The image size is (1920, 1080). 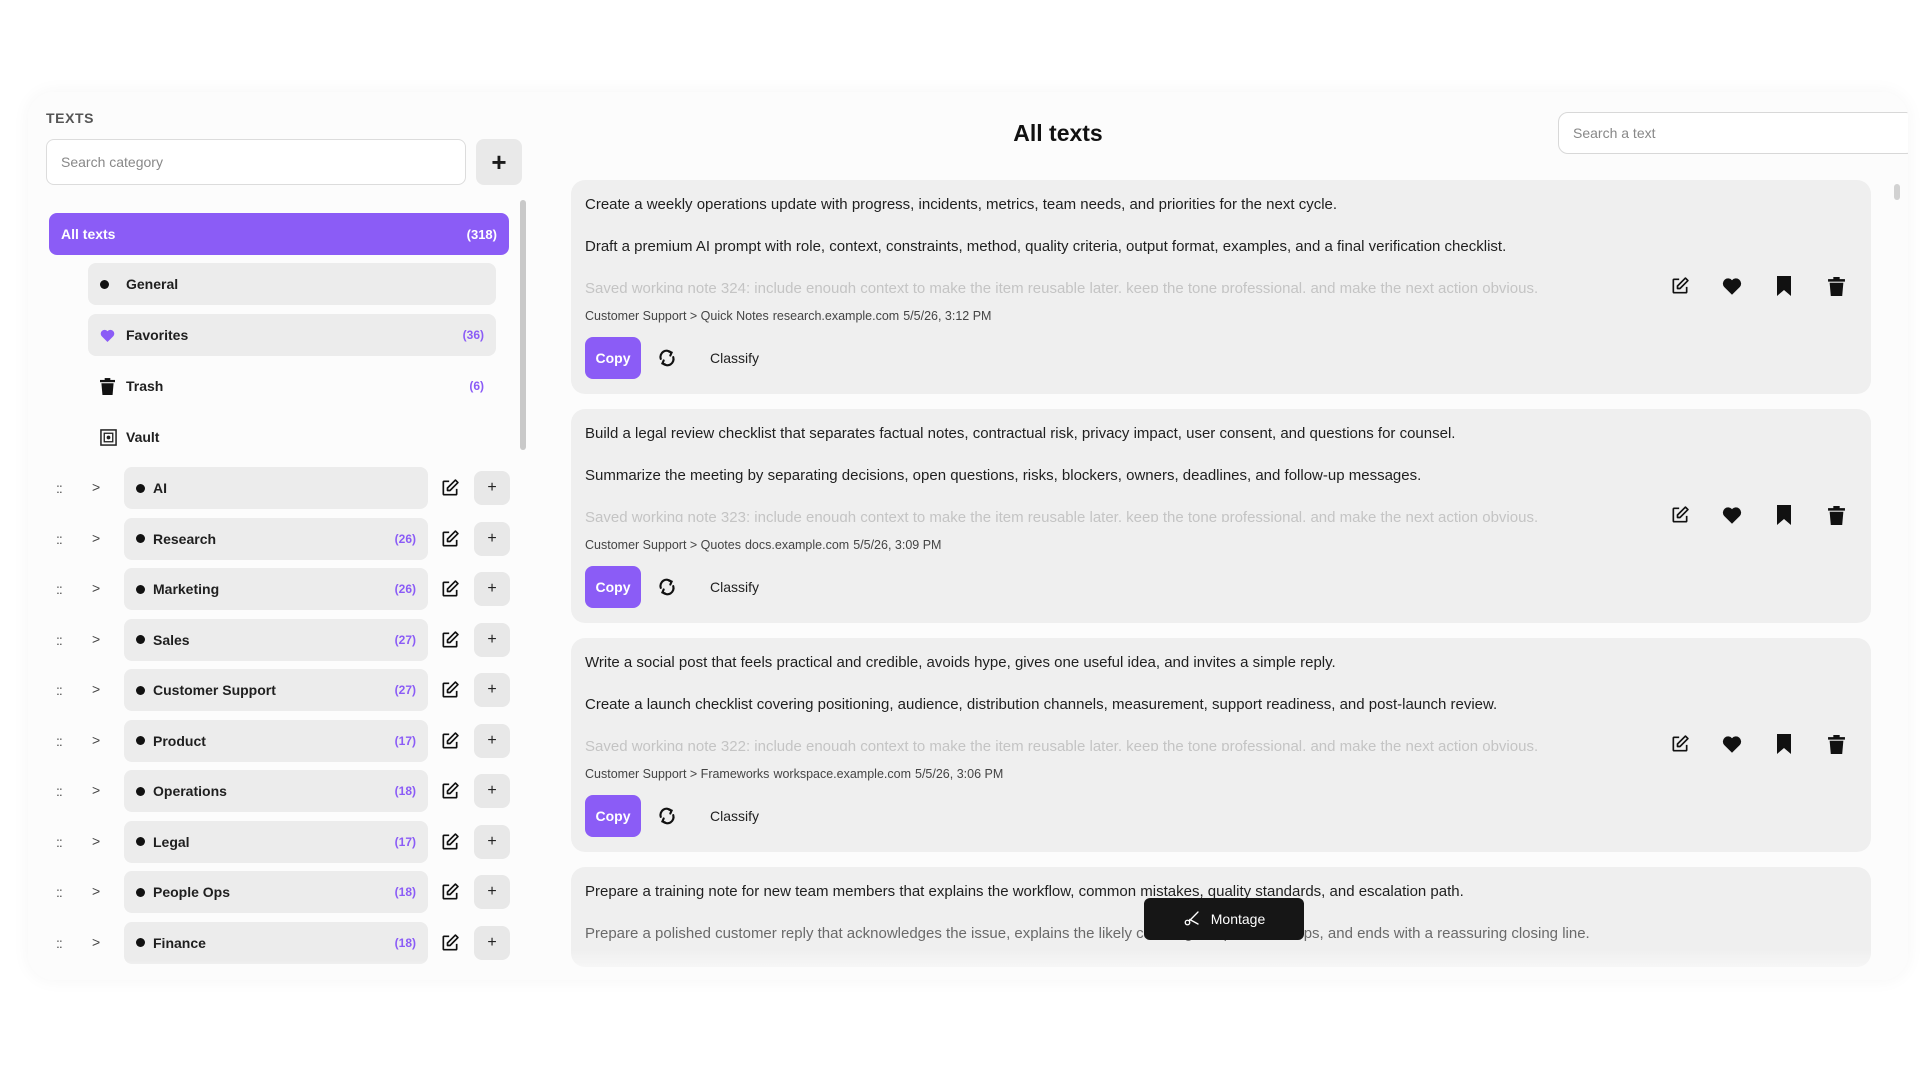 What do you see at coordinates (292, 437) in the screenshot?
I see `sidebar-item-vault: Vault` at bounding box center [292, 437].